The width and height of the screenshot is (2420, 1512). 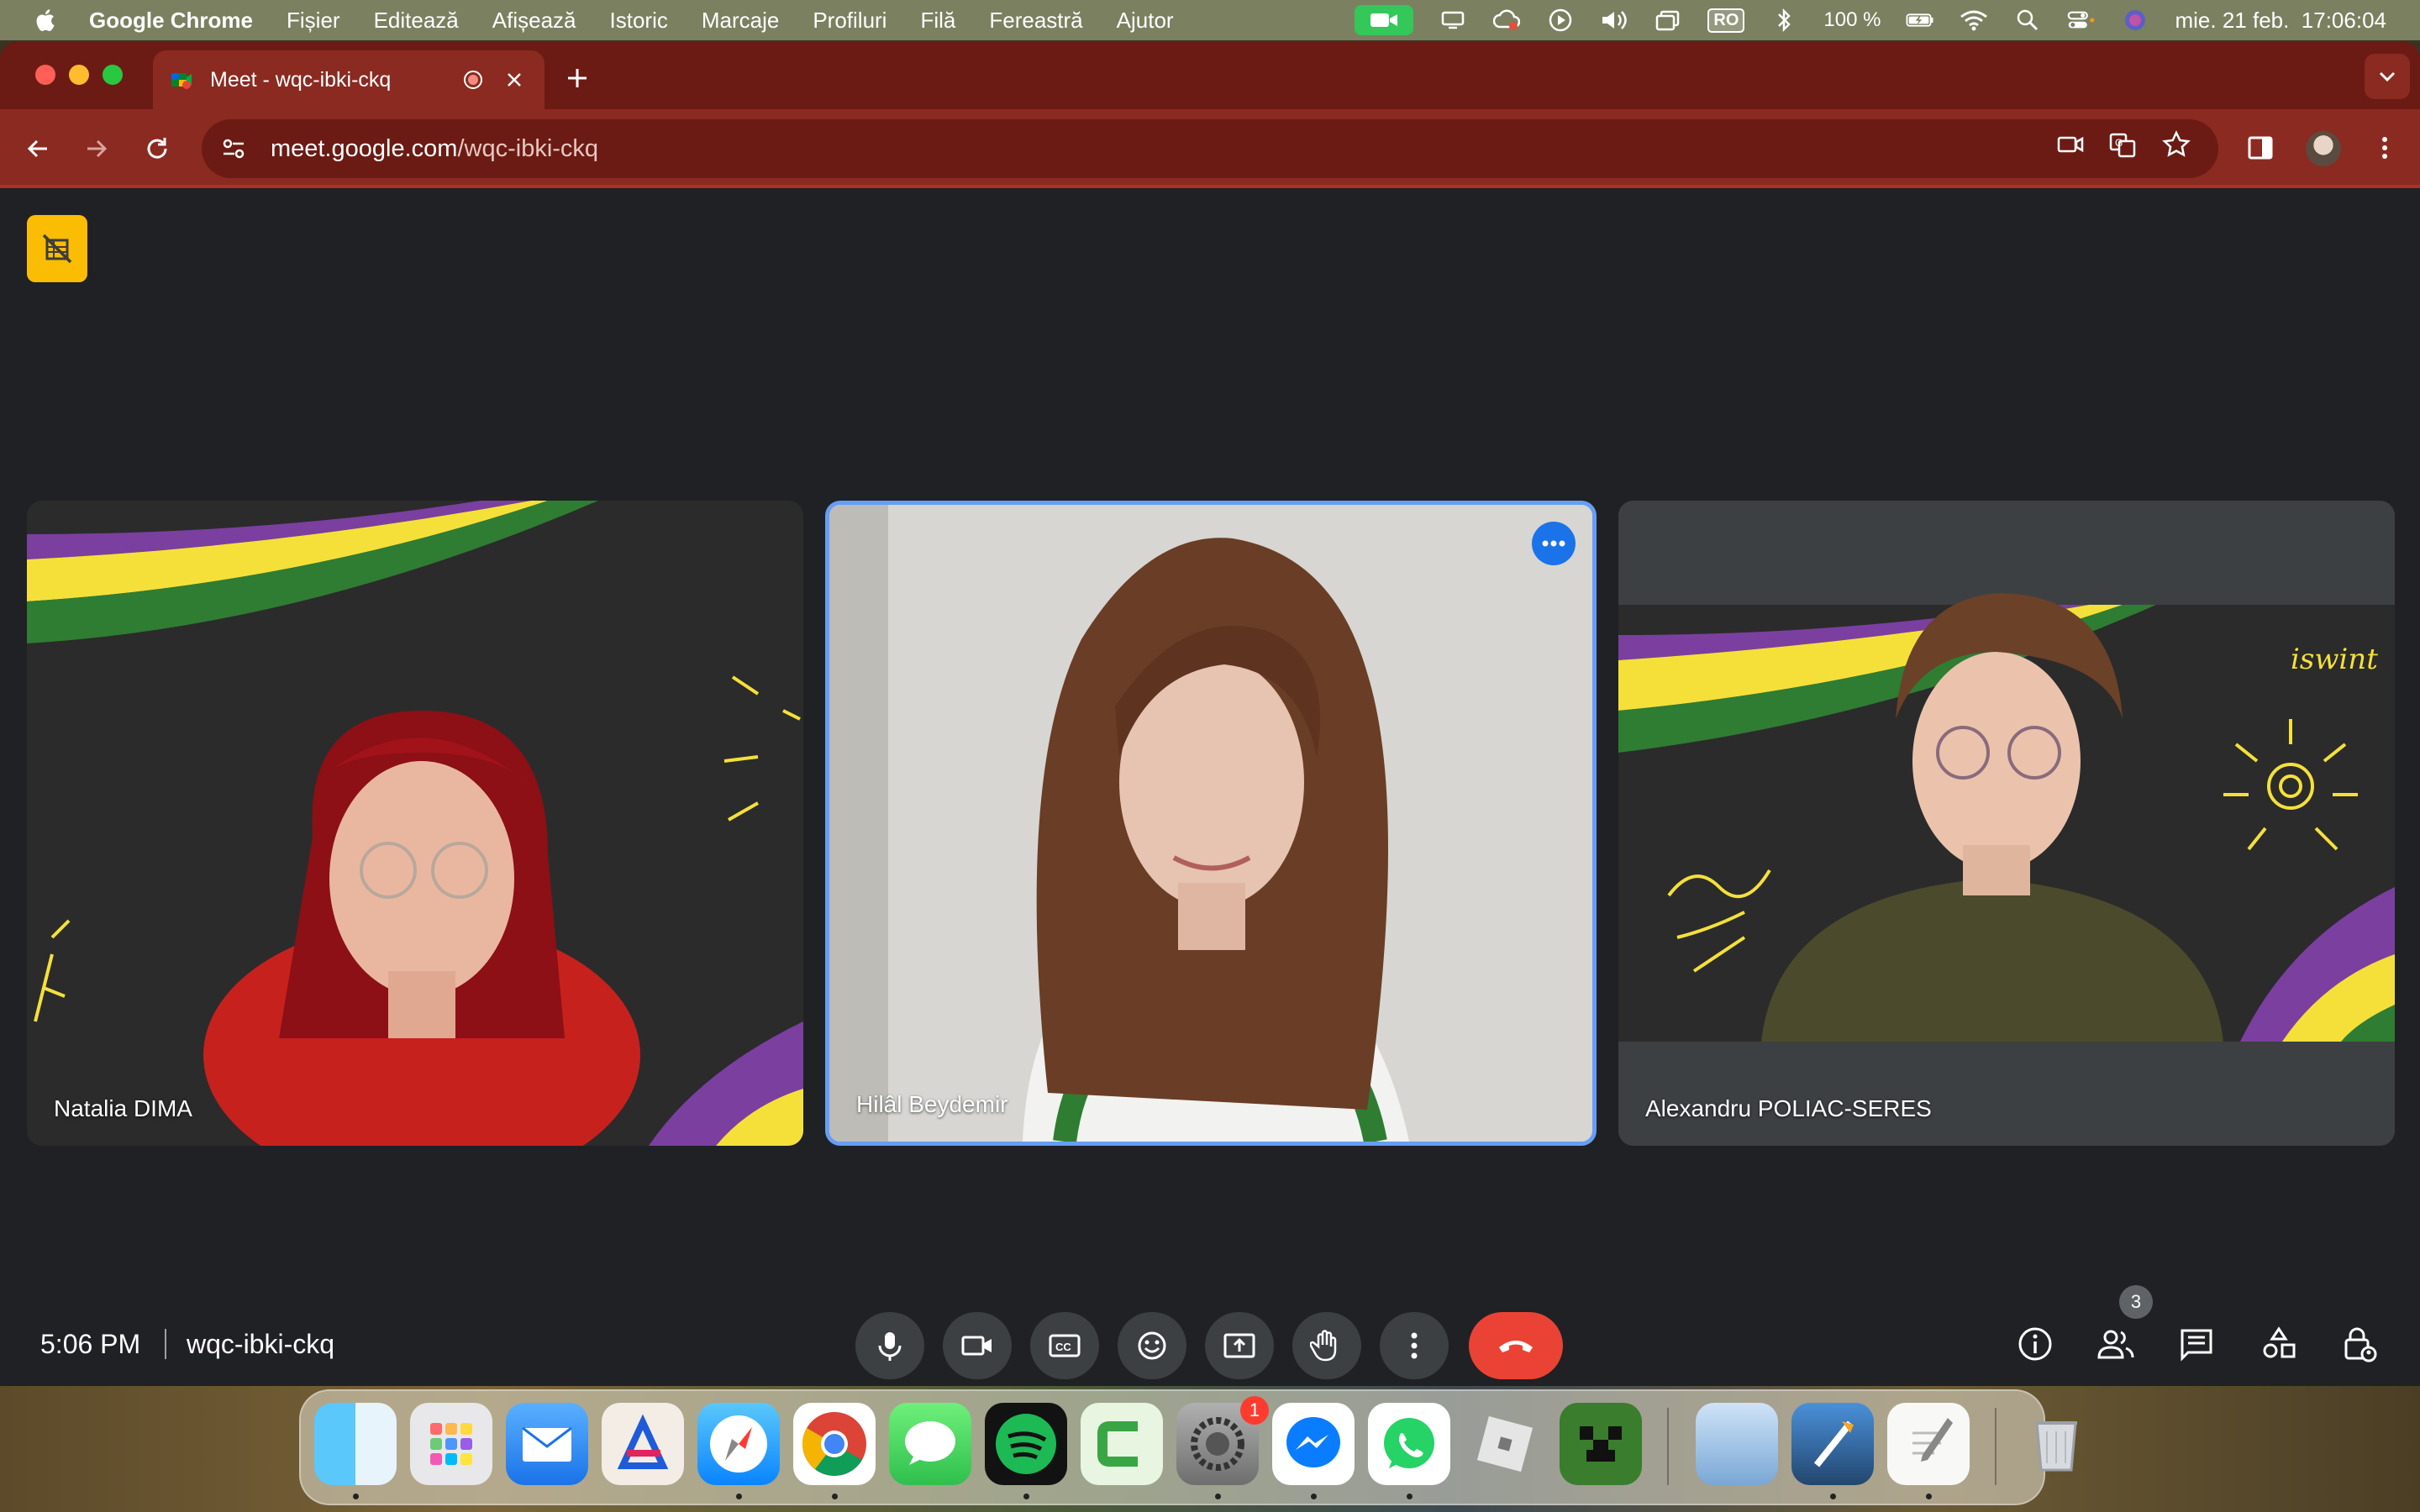 I want to click on side-panel-icon, so click(x=2260, y=148).